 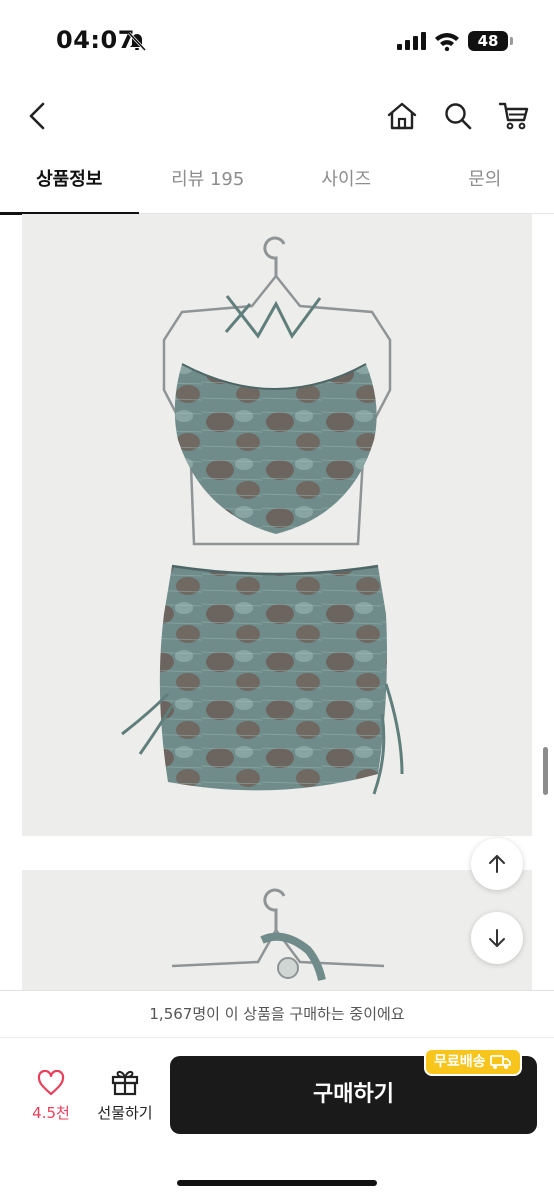 I want to click on chevron-left-icon, so click(x=37, y=116).